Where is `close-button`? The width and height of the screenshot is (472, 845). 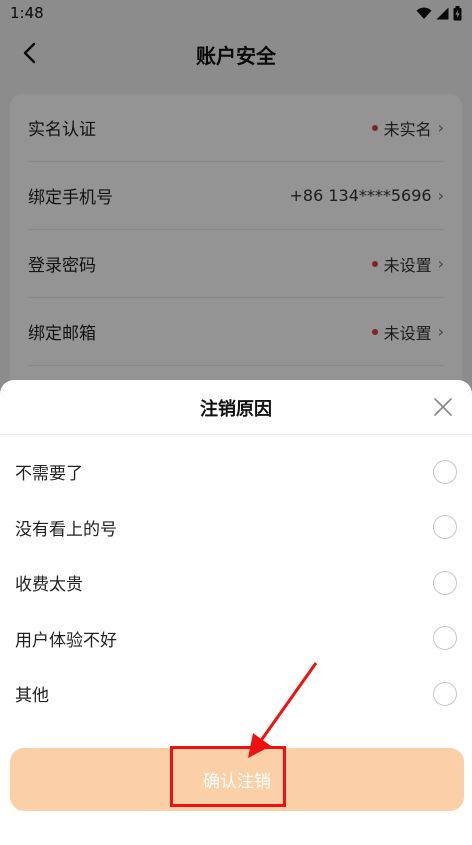 close-button is located at coordinates (443, 407).